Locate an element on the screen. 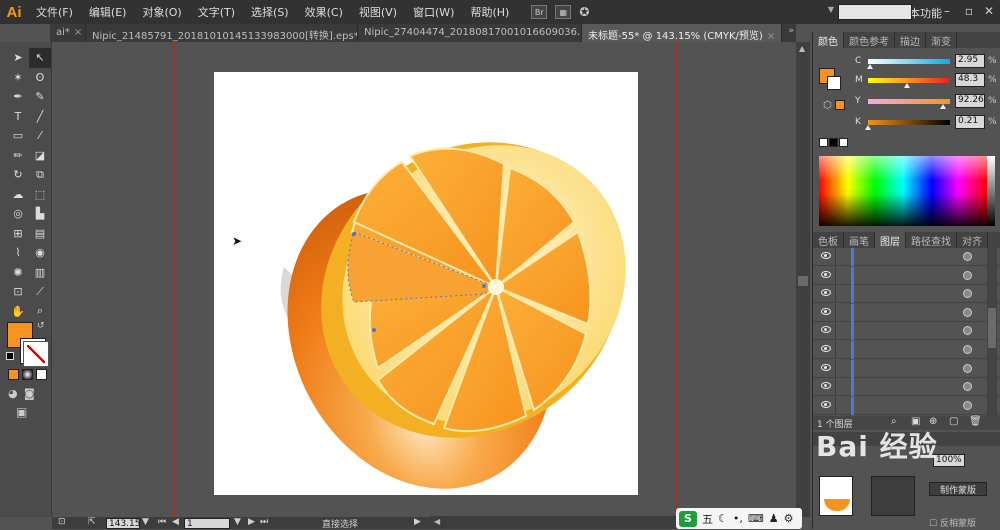 The image size is (1000, 530). minimize-icon: – is located at coordinates (947, 11).